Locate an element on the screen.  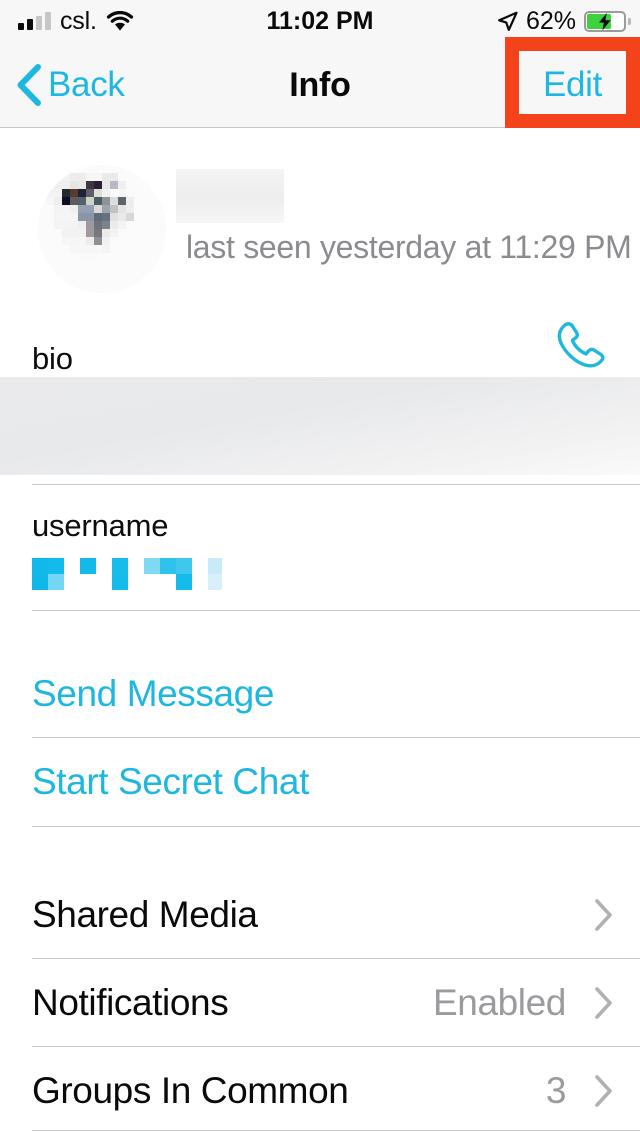
contact-name-redacted is located at coordinates (230, 196).